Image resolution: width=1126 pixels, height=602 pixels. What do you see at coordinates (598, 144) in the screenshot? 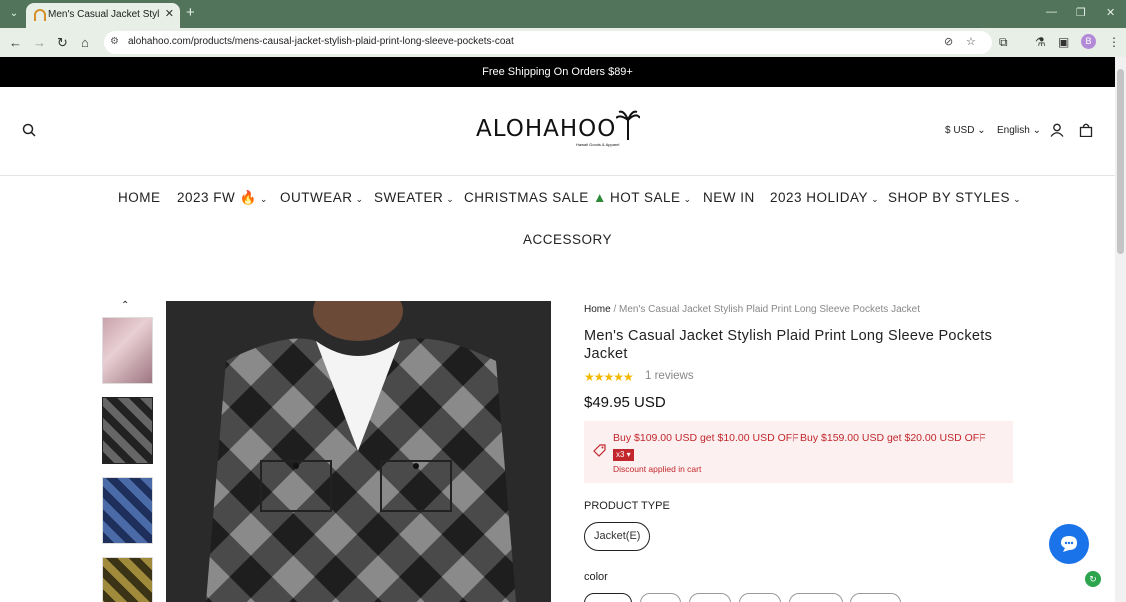
I see `logo-tagline: Hawaii Goods & Apparel` at bounding box center [598, 144].